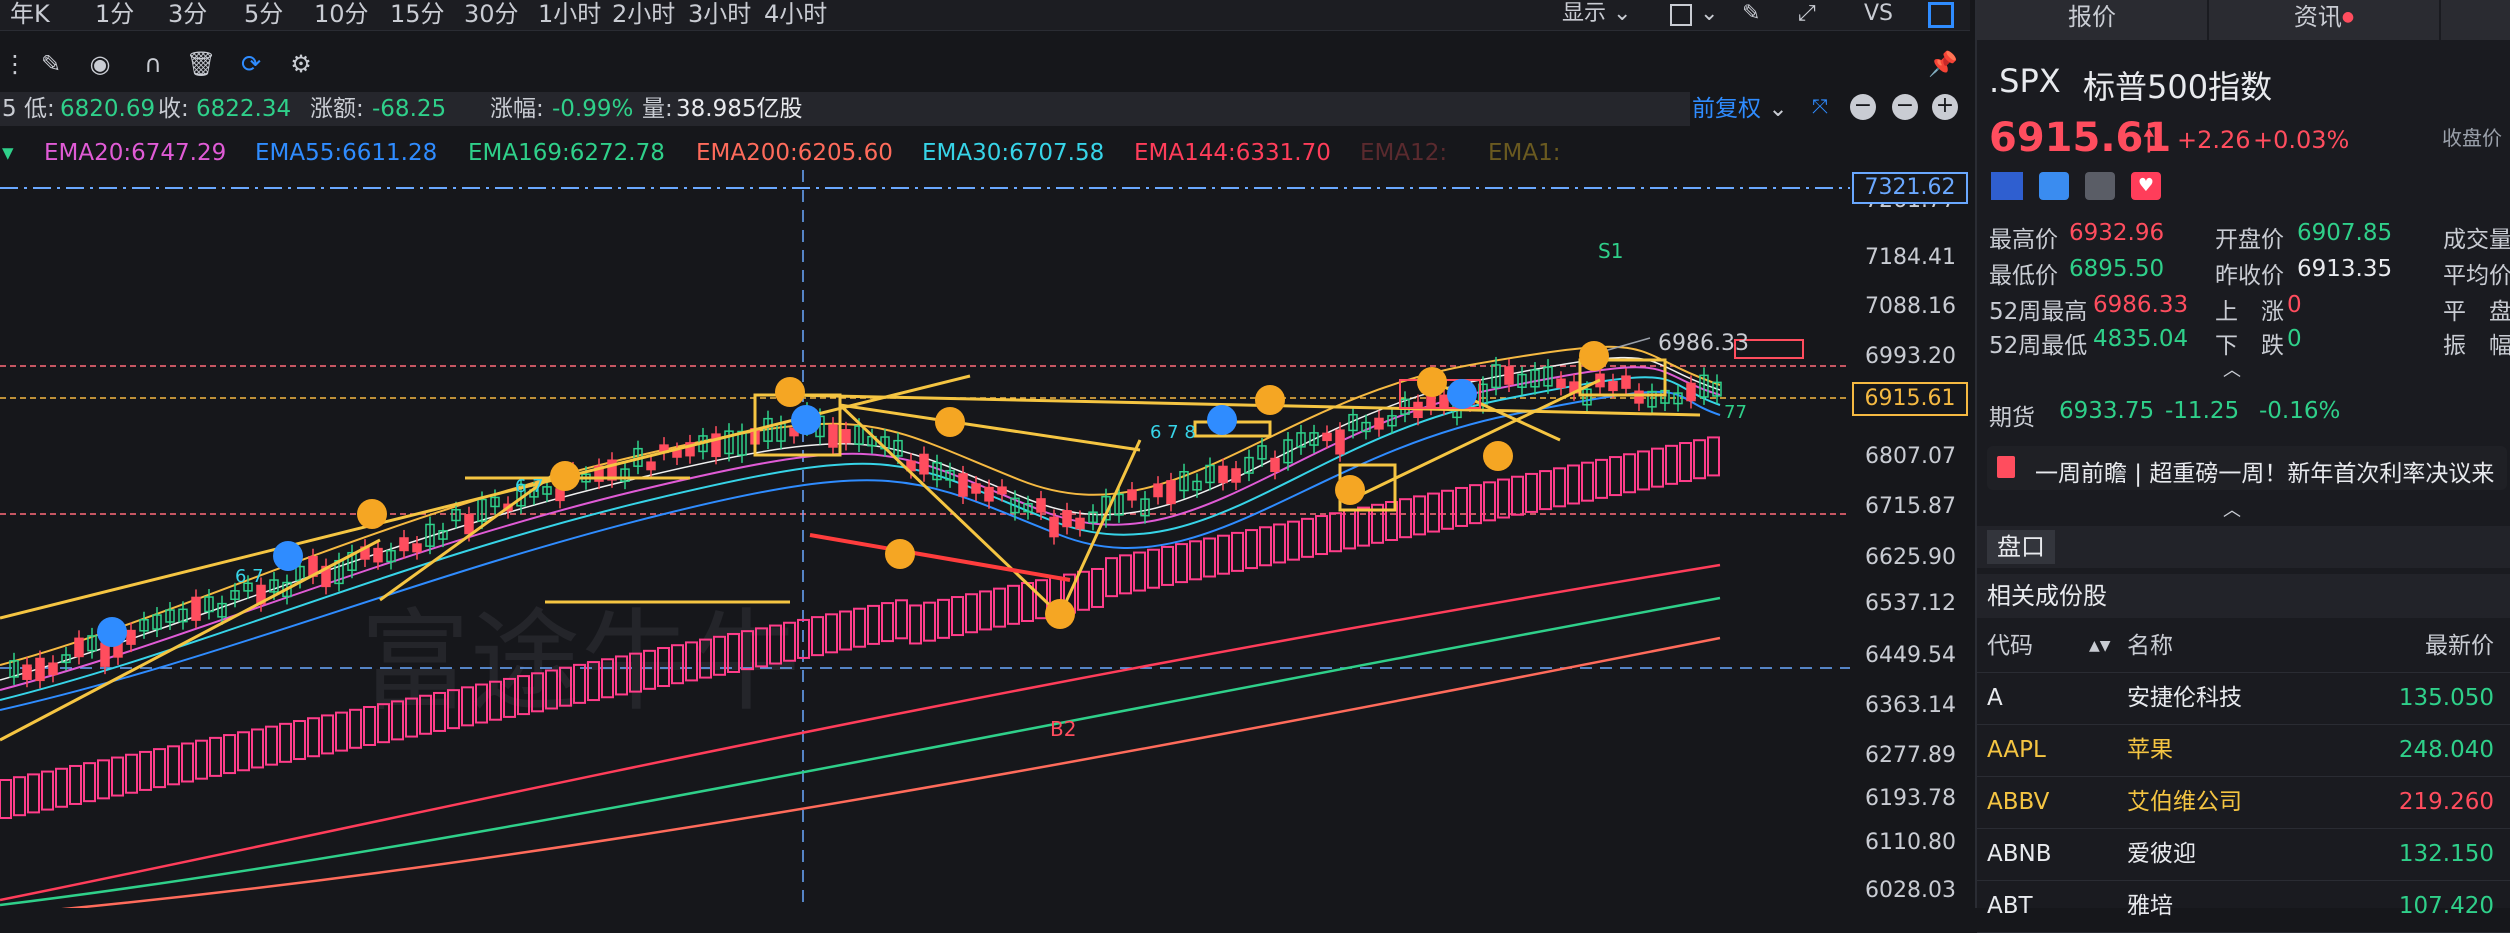 This screenshot has width=2510, height=933. What do you see at coordinates (346, 153) in the screenshot?
I see `ema-legend-item: EMA55:6611.28` at bounding box center [346, 153].